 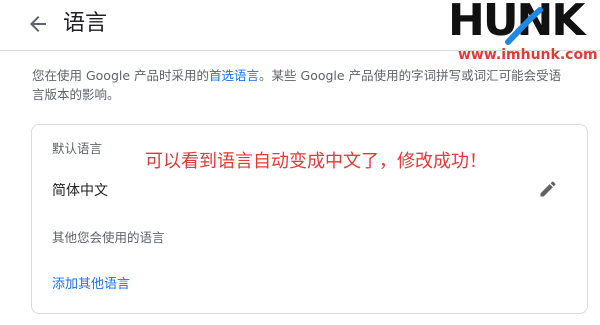 I want to click on watermark-logo: HUNK www.imhunk.com, so click(x=524, y=36).